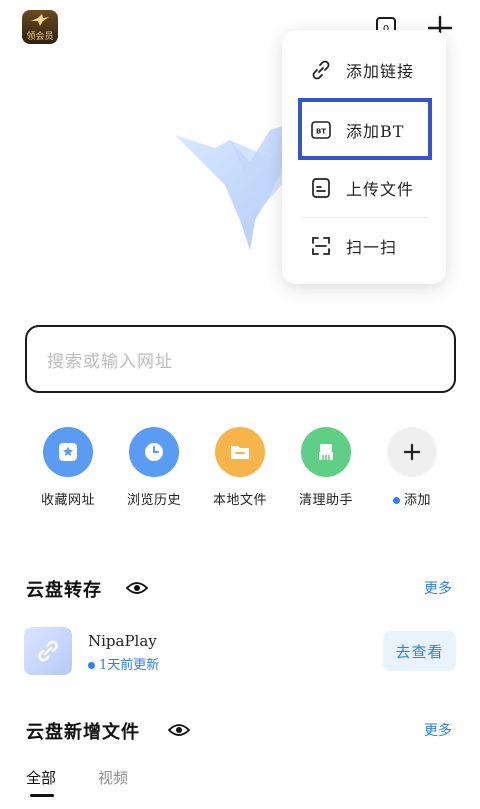  What do you see at coordinates (325, 500) in the screenshot?
I see `shortcut-label: 清理助手` at bounding box center [325, 500].